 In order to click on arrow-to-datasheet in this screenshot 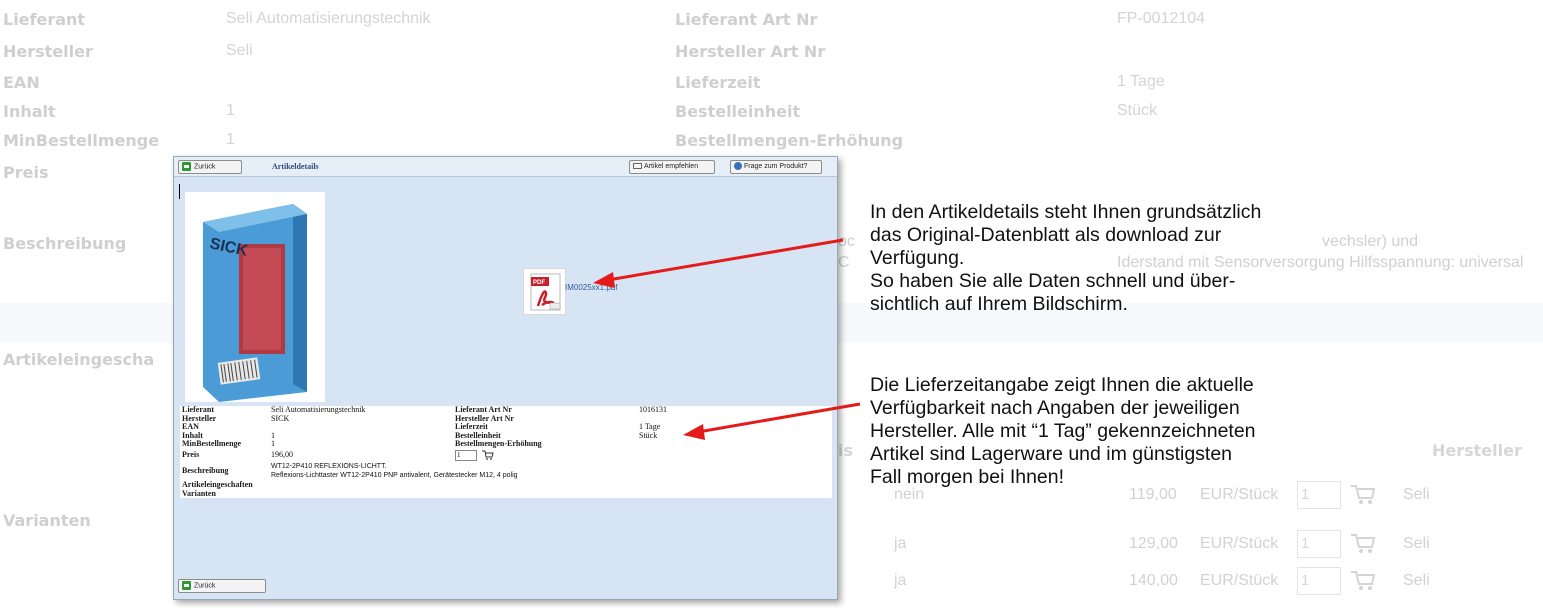, I will do `click(725, 260)`.